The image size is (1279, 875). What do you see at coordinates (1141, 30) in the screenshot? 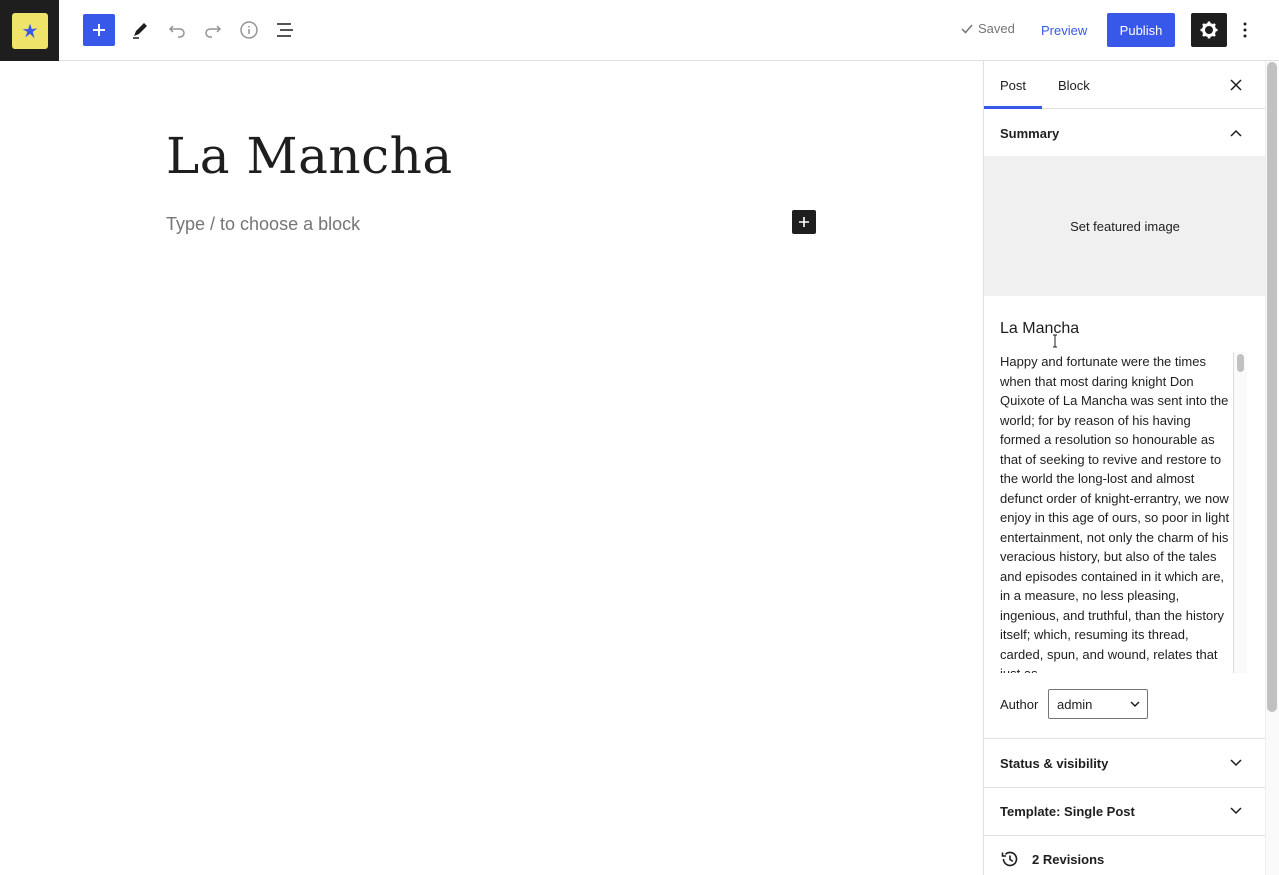
I see `publish-button: Publish` at bounding box center [1141, 30].